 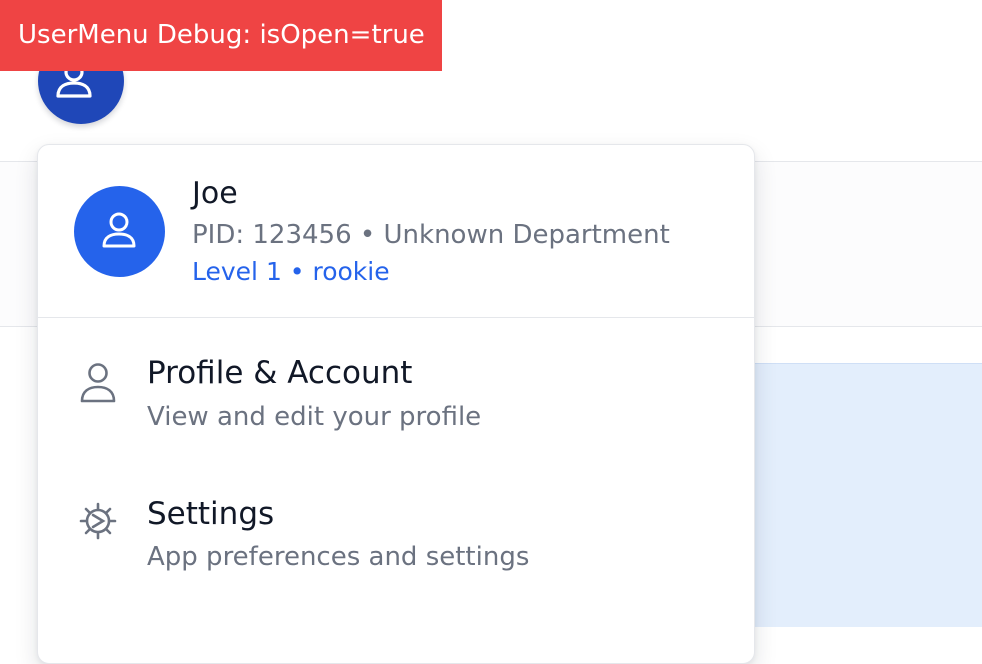 What do you see at coordinates (98, 383) in the screenshot?
I see `user-outline-icon` at bounding box center [98, 383].